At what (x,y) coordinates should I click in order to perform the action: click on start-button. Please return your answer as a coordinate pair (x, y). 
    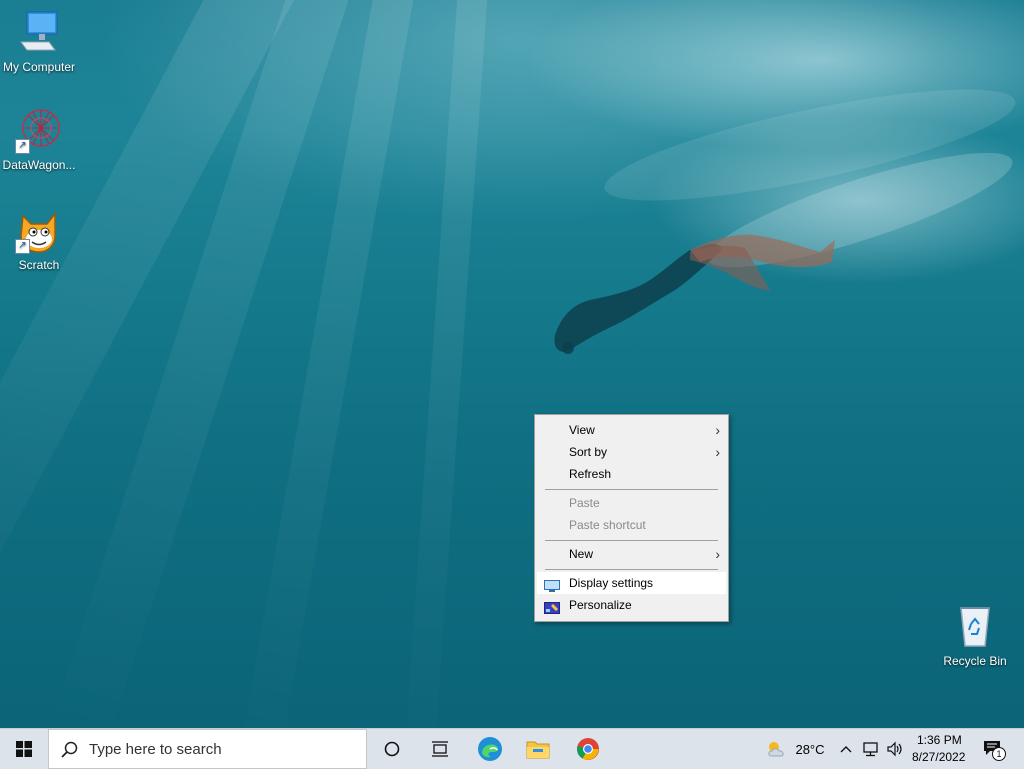
    Looking at the image, I should click on (24, 749).